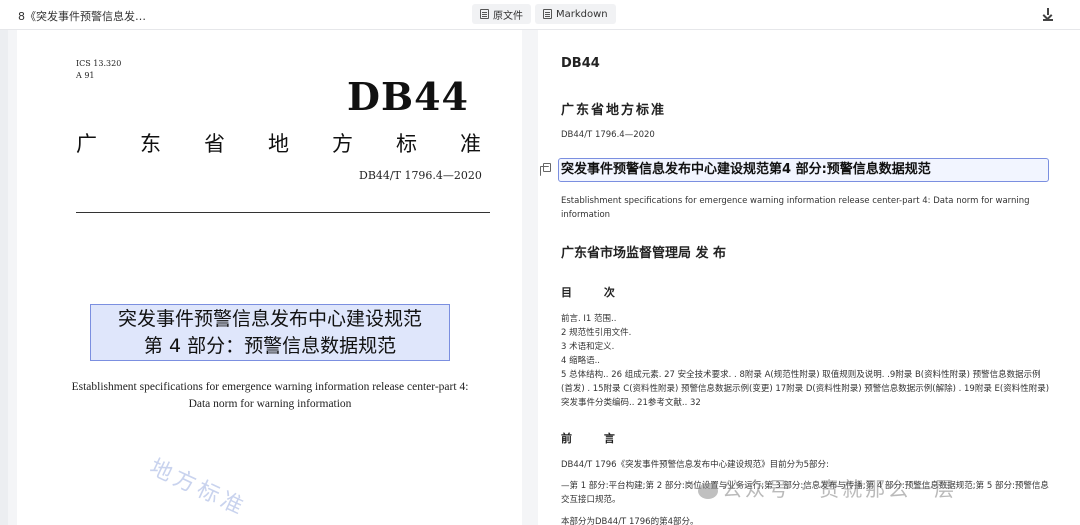 The width and height of the screenshot is (1080, 525). What do you see at coordinates (4, 277) in the screenshot?
I see `left-scrollbar` at bounding box center [4, 277].